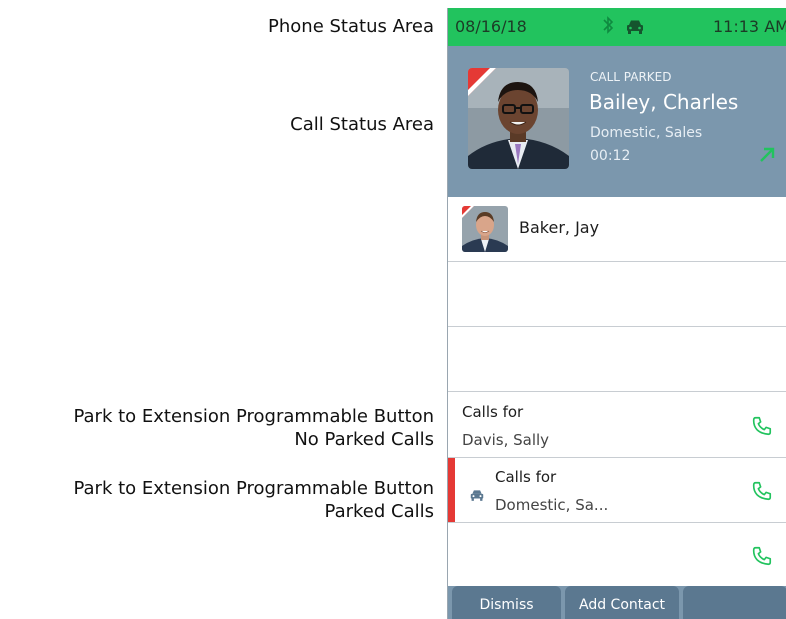 The width and height of the screenshot is (786, 619). Describe the element at coordinates (364, 439) in the screenshot. I see `callout-park-no-calls-line2: No Parked Calls` at that location.